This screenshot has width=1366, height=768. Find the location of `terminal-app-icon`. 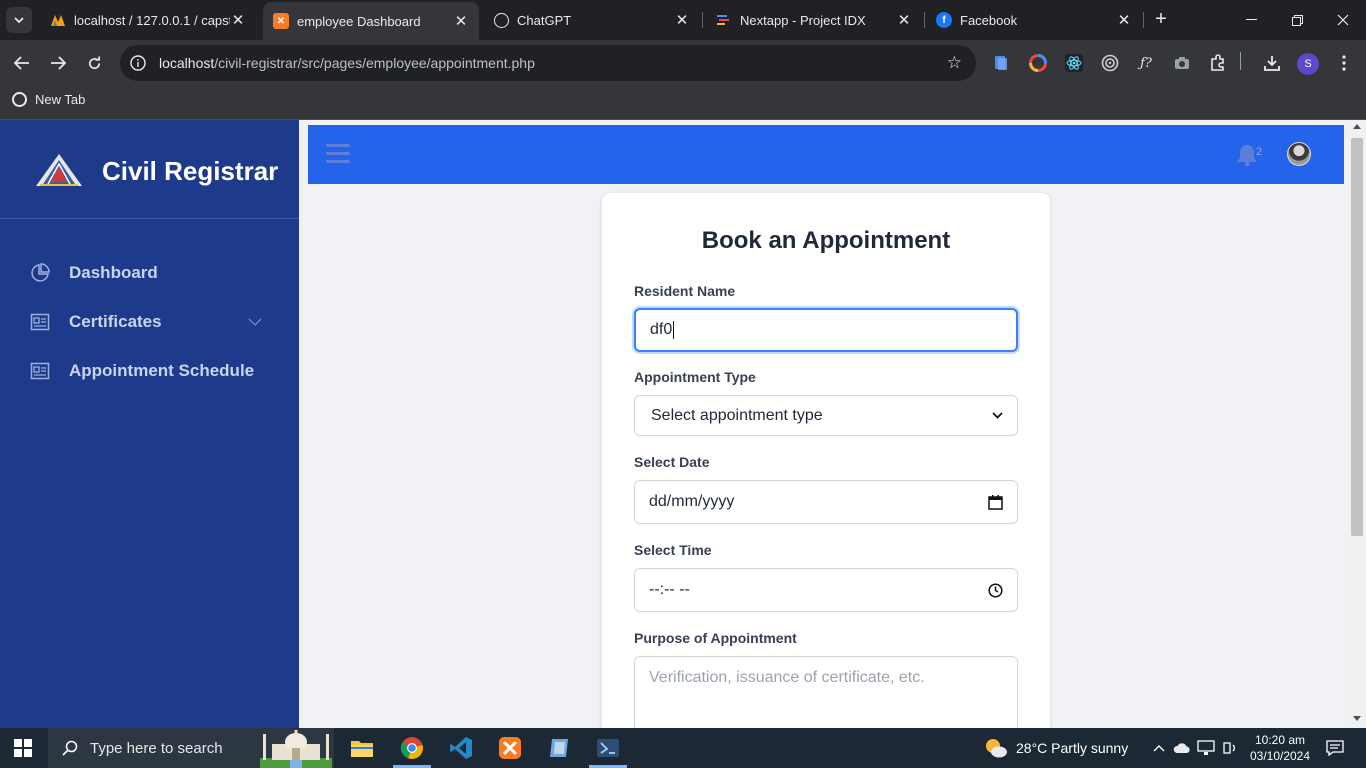

terminal-app-icon is located at coordinates (608, 748).